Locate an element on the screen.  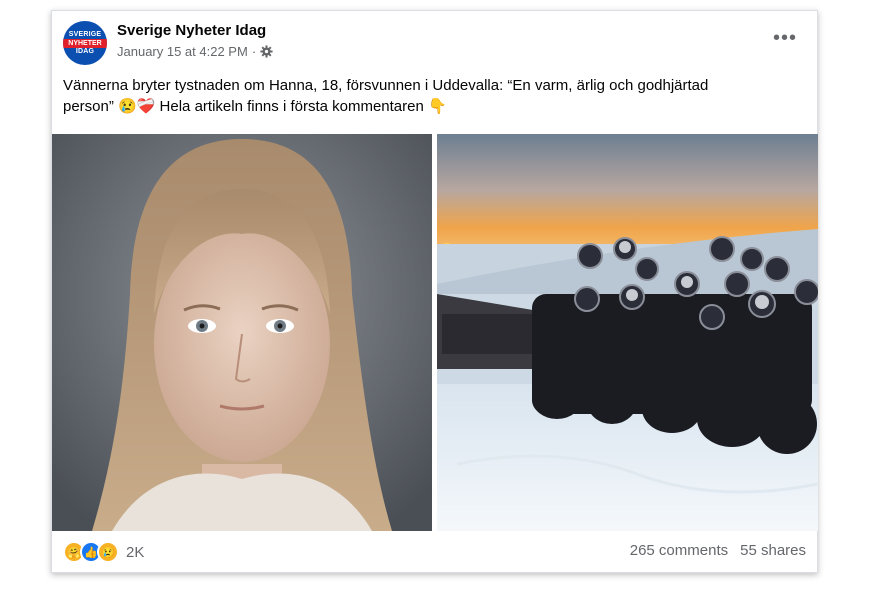
sad-reaction-icon: 😢 is located at coordinates (108, 552).